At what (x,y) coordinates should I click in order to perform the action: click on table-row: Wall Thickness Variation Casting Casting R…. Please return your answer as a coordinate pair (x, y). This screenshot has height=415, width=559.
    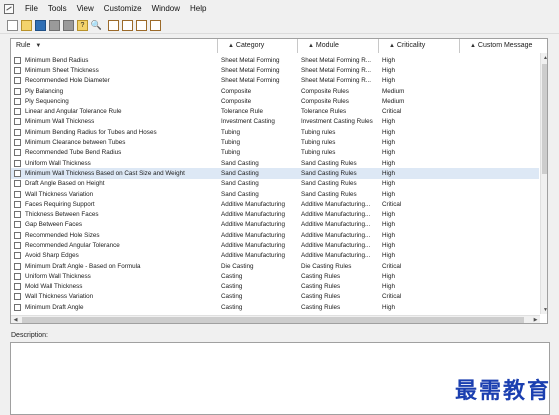
    Looking at the image, I should click on (275, 297).